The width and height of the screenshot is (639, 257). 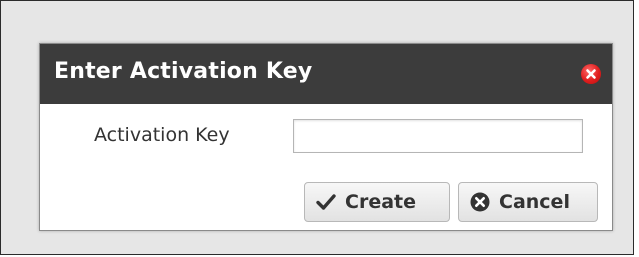 I want to click on cancel-button: Cancel, so click(x=528, y=202).